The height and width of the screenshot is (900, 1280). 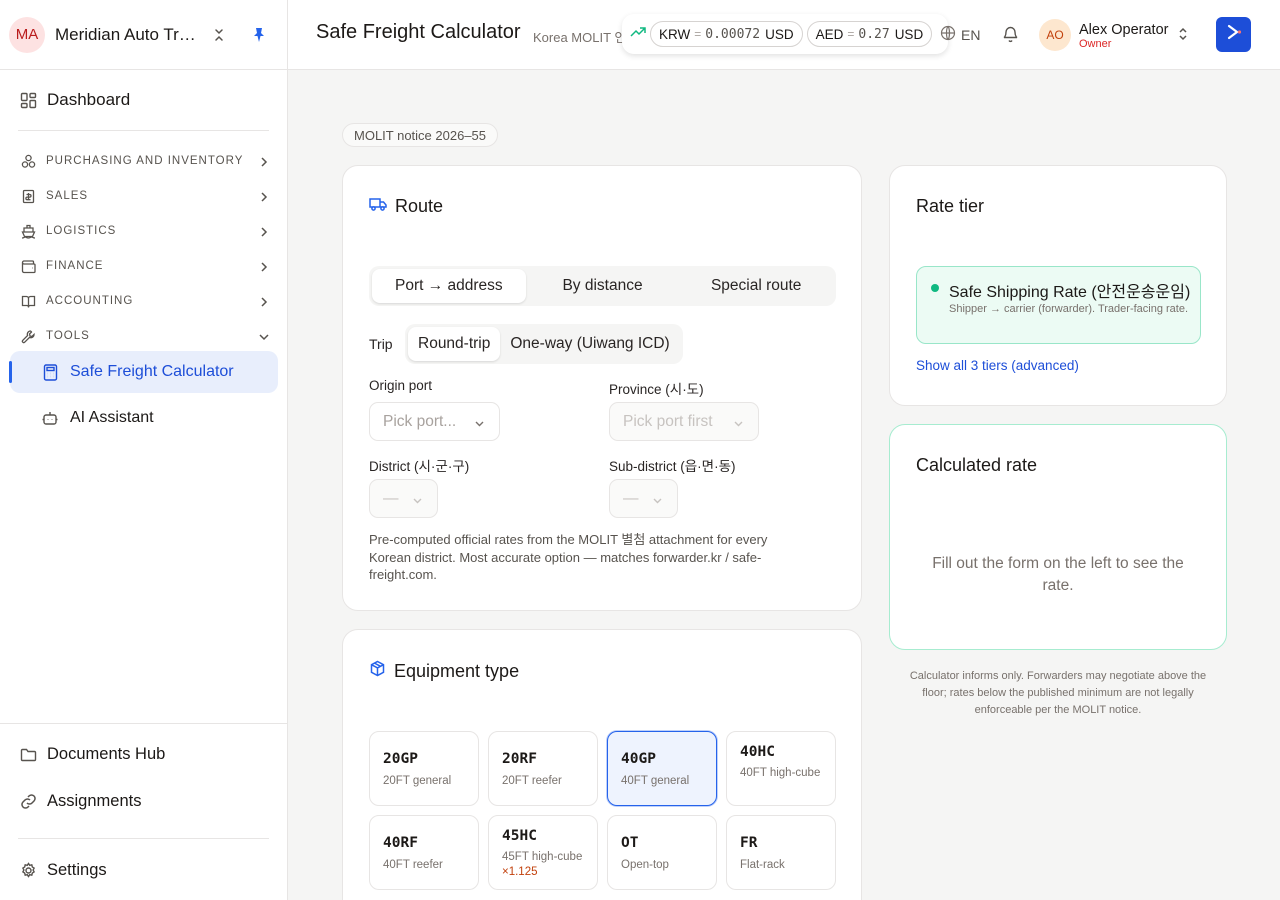 I want to click on select-placeholder: Pick port first, so click(x=668, y=421).